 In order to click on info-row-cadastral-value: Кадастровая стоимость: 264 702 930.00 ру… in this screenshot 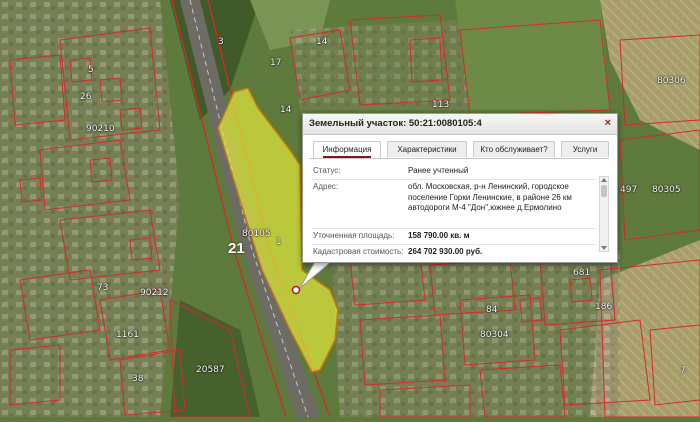, I will do `click(453, 251)`.